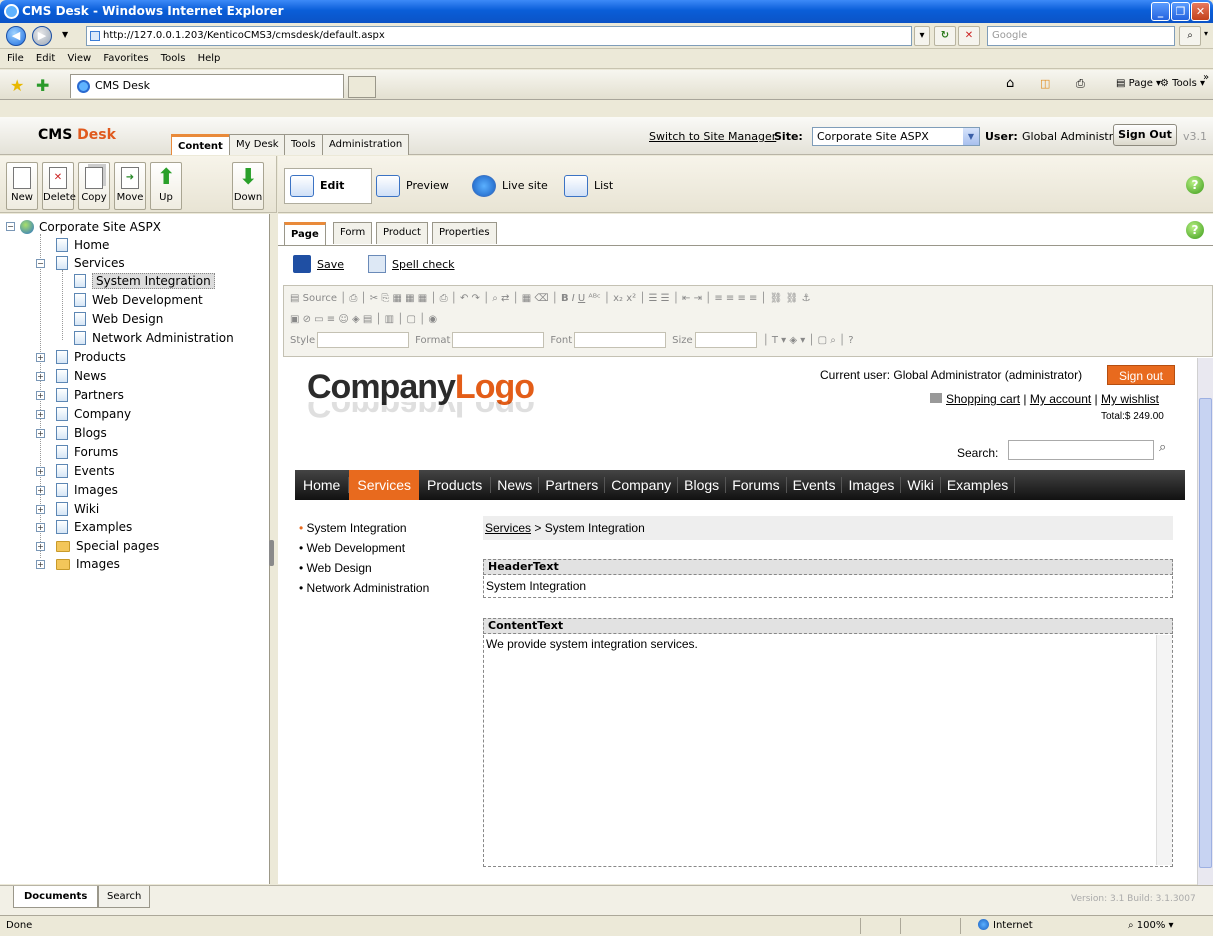 The height and width of the screenshot is (936, 1213). Describe the element at coordinates (1130, 399) in the screenshot. I see `my-wishlist-link: My wishlist` at that location.